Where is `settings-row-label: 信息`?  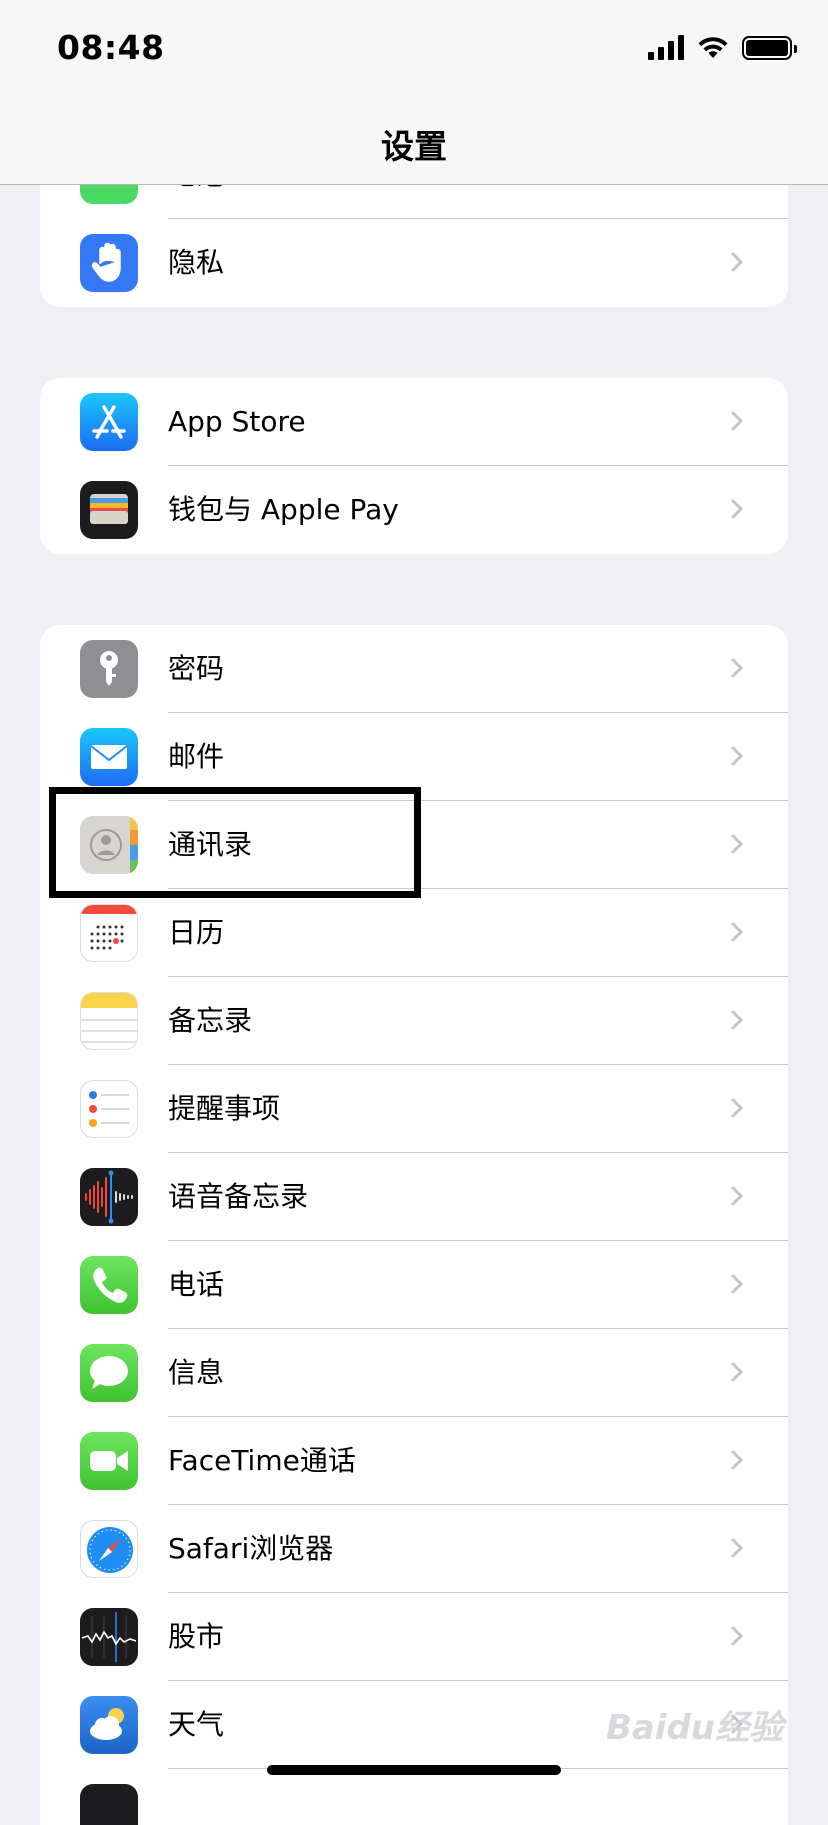
settings-row-label: 信息 is located at coordinates (196, 1372).